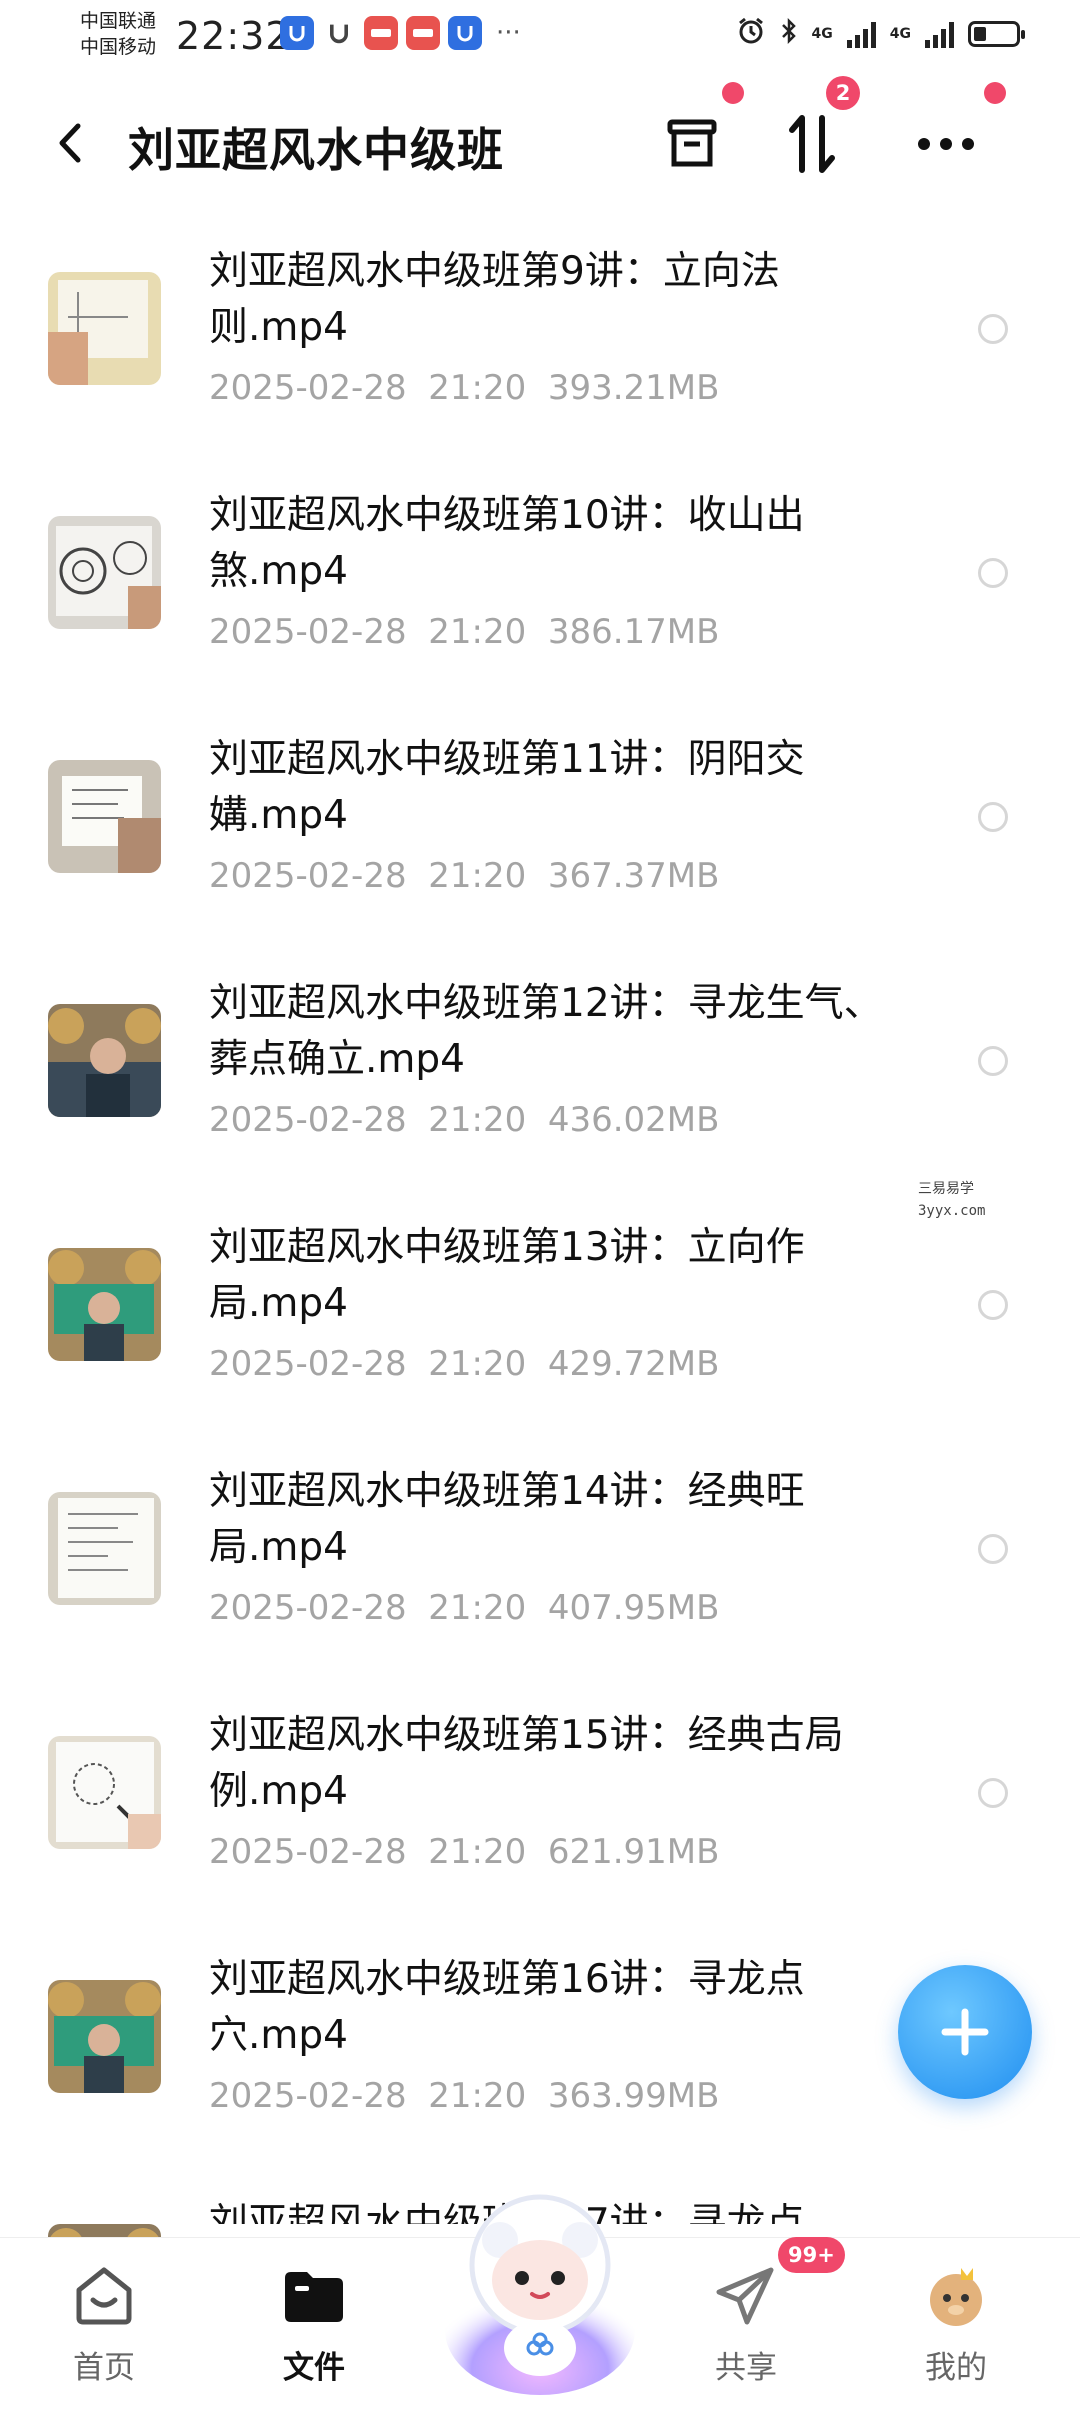 This screenshot has height=2424, width=1080. Describe the element at coordinates (633, 1852) in the screenshot. I see `file-size: 621.91MB` at that location.